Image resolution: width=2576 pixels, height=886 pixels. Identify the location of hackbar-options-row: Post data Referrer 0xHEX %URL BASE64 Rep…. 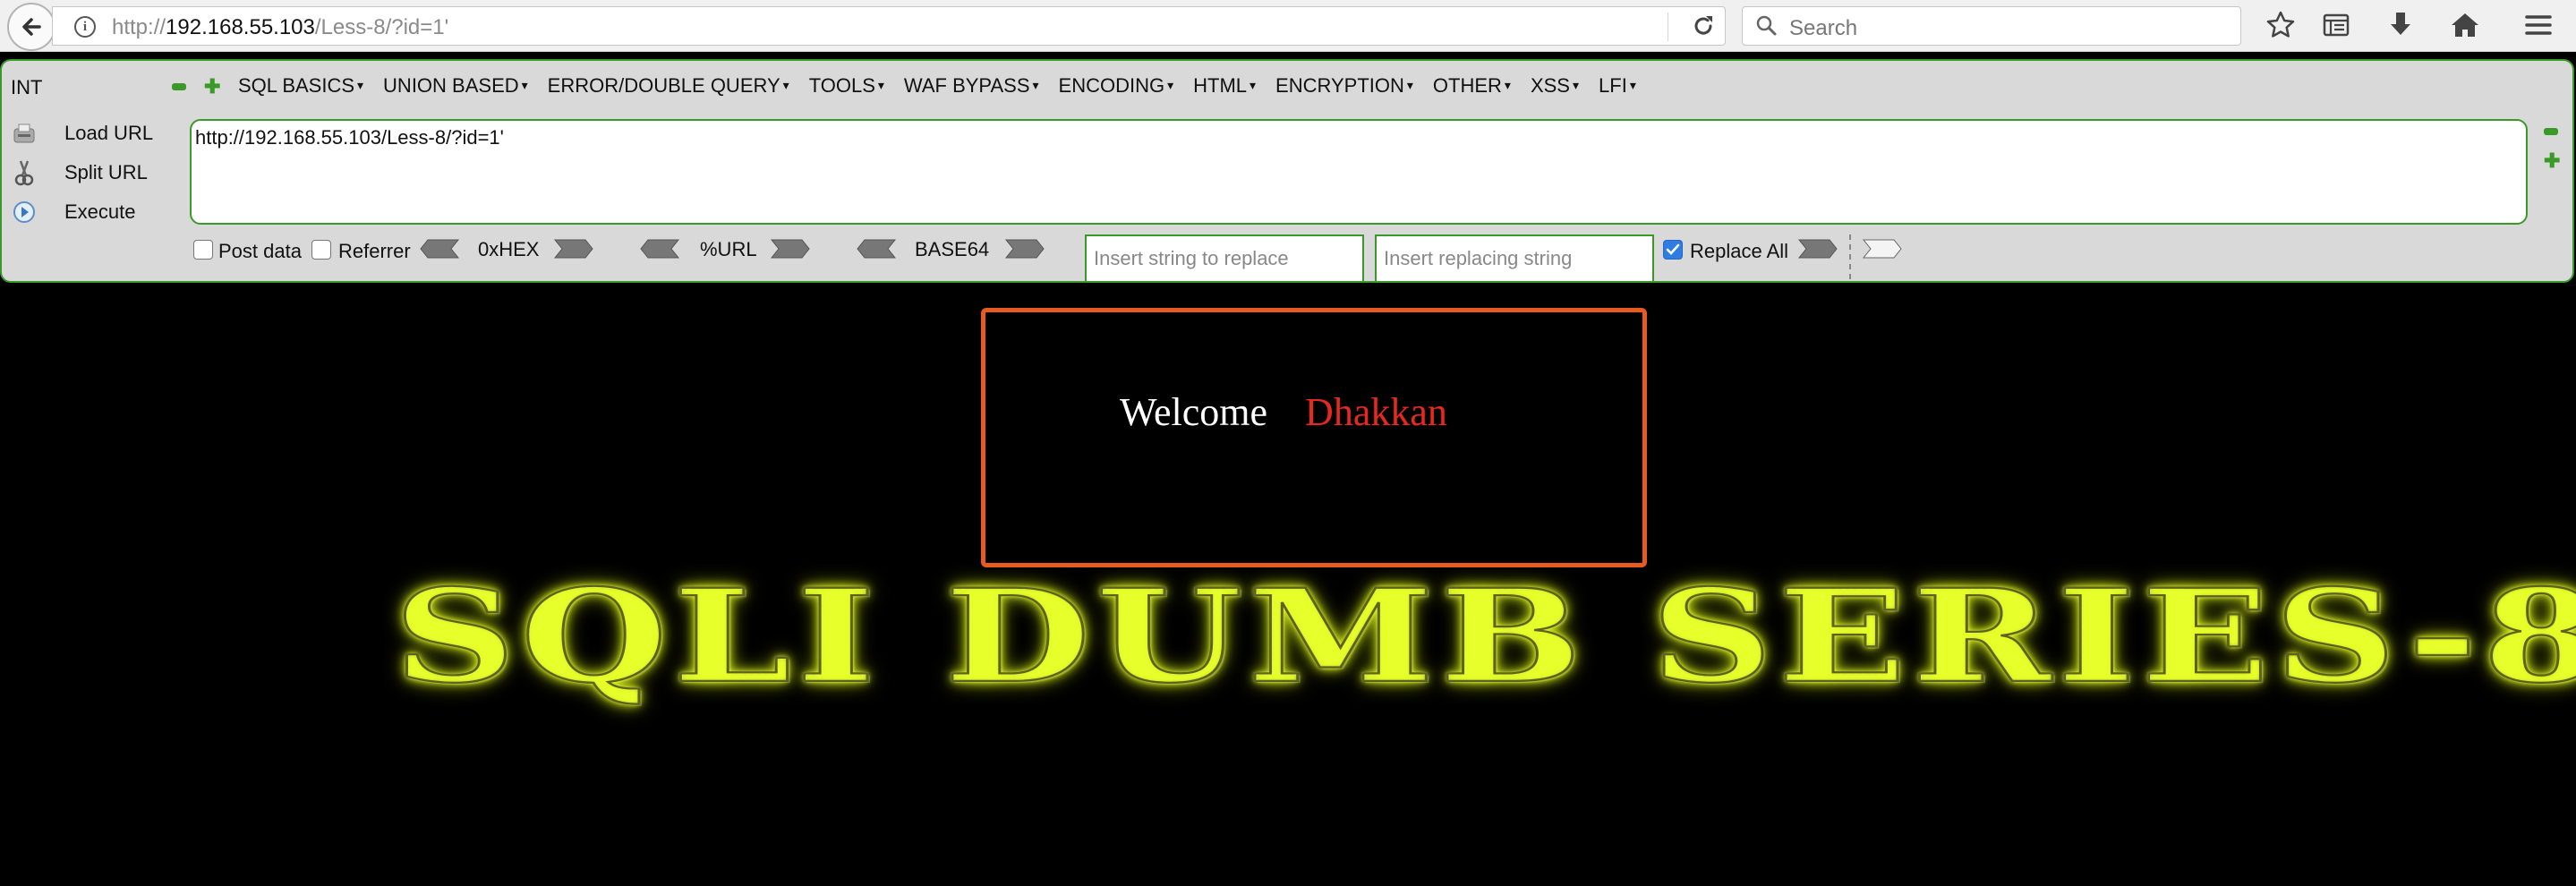
(1289, 258).